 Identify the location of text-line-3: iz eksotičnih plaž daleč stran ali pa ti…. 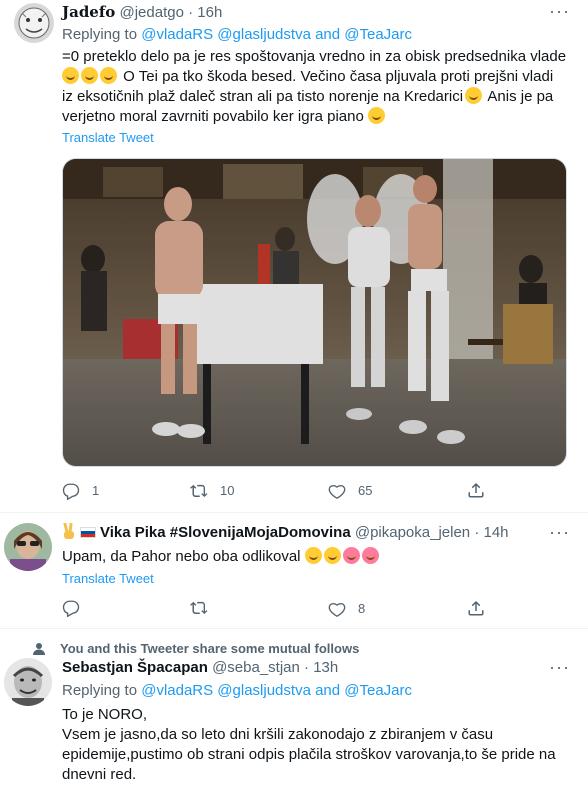
(308, 96).